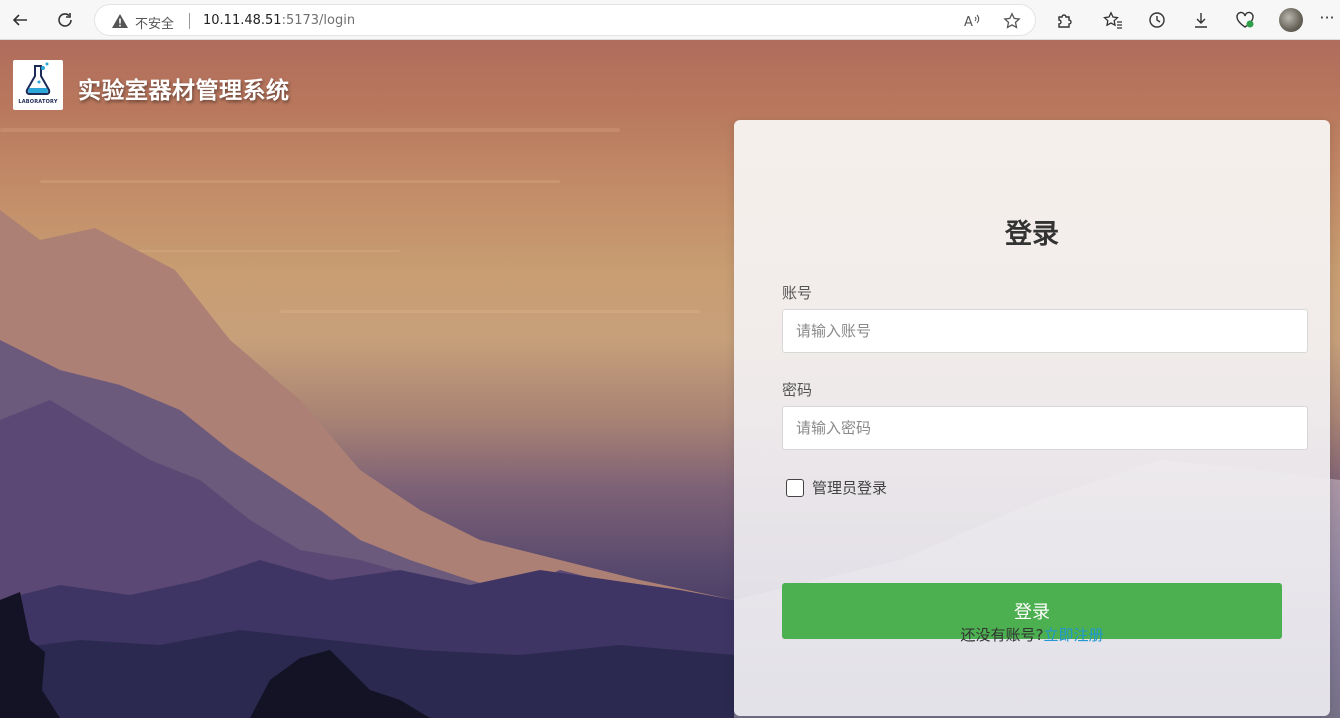 This screenshot has height=718, width=1340. I want to click on site-logo: LABORATORY, so click(38, 85).